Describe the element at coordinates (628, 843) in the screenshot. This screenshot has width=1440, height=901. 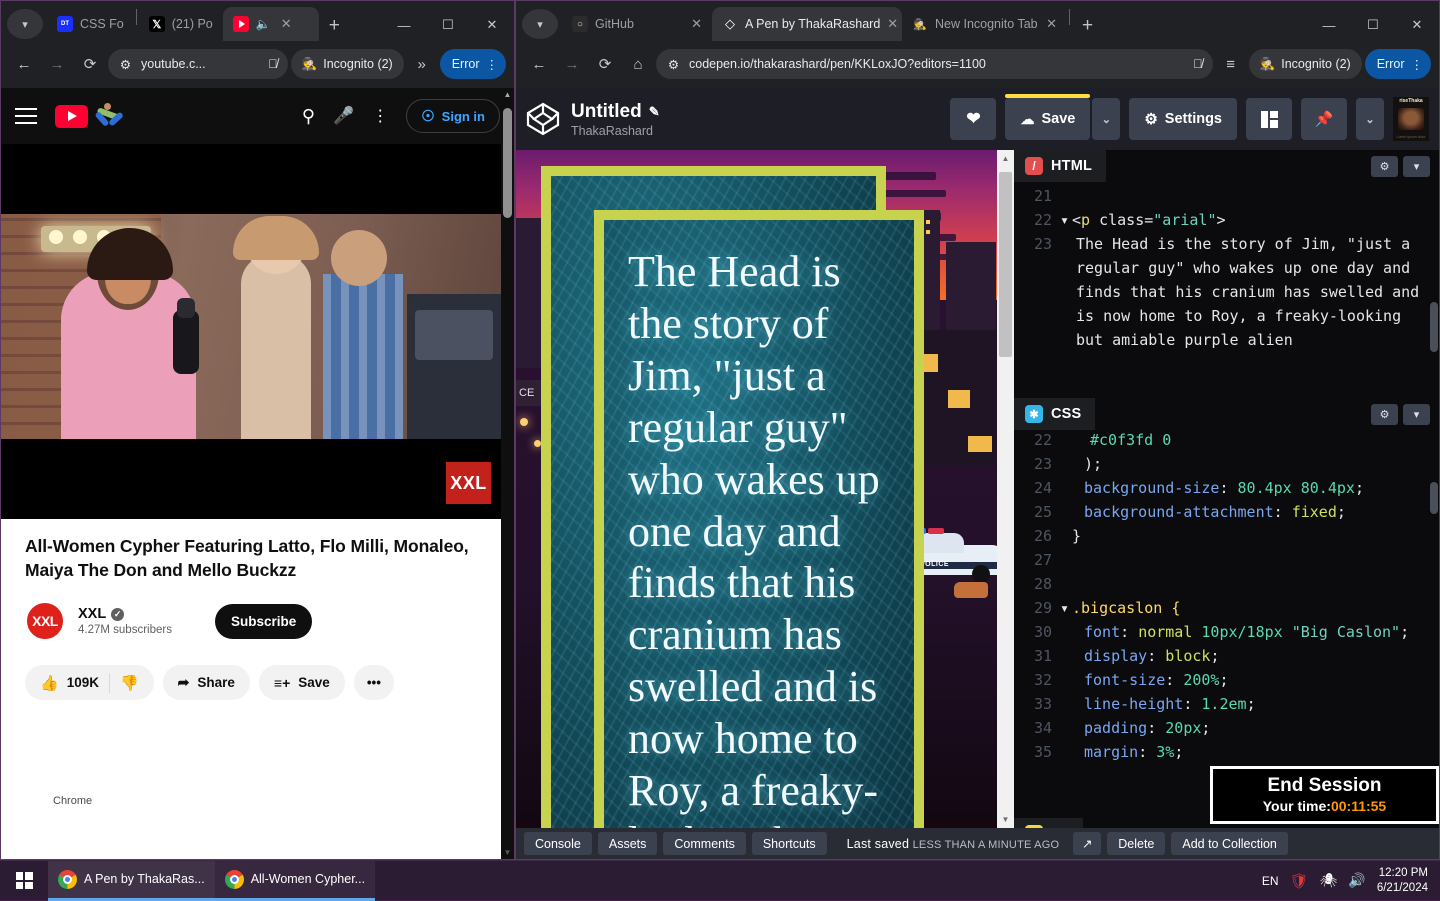
I see `assets-button: Assets` at that location.